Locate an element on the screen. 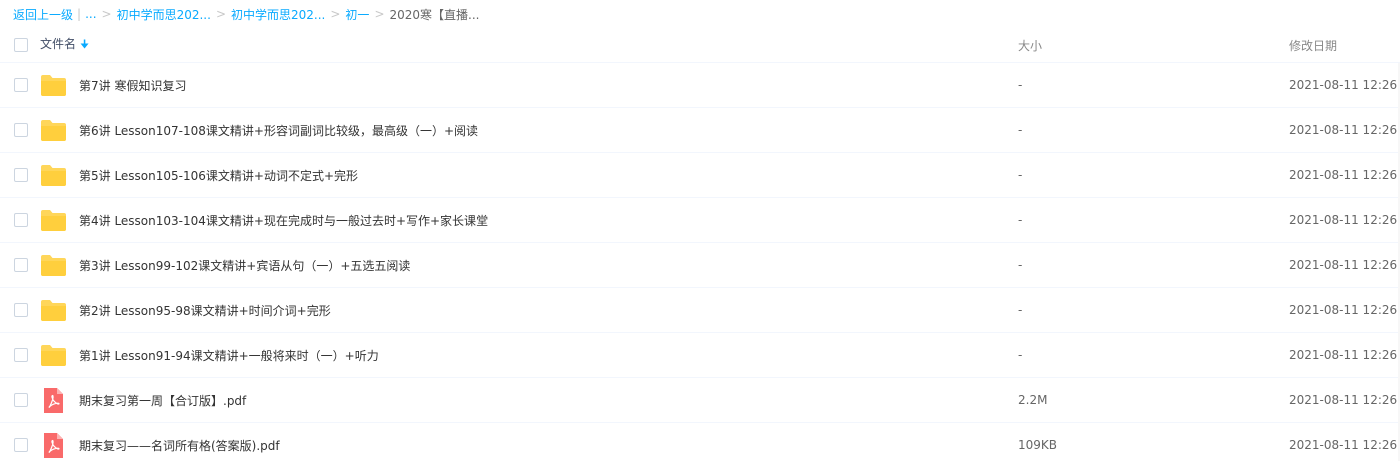 Image resolution: width=1400 pixels, height=461 pixels. file-name: 期末复习第一周【合订版】.pdf is located at coordinates (162, 400).